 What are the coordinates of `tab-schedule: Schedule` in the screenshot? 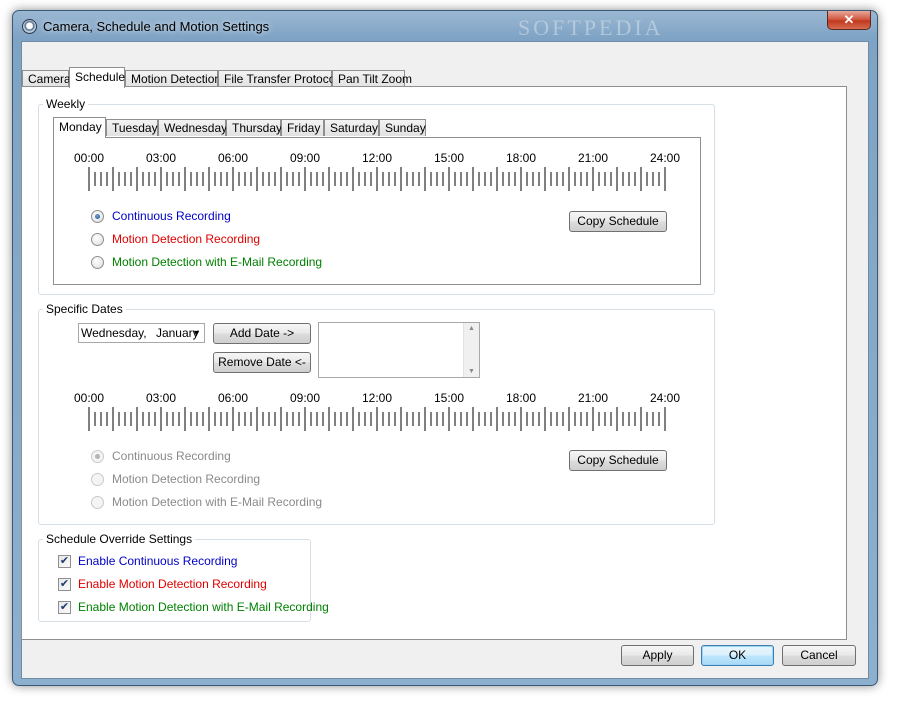 It's located at (97, 77).